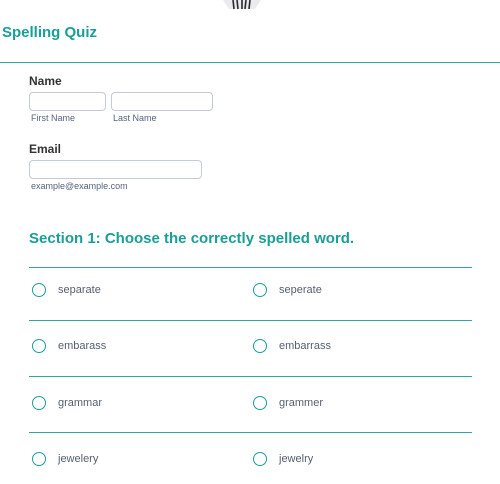 This screenshot has height=484, width=500. I want to click on last-name-input, so click(162, 101).